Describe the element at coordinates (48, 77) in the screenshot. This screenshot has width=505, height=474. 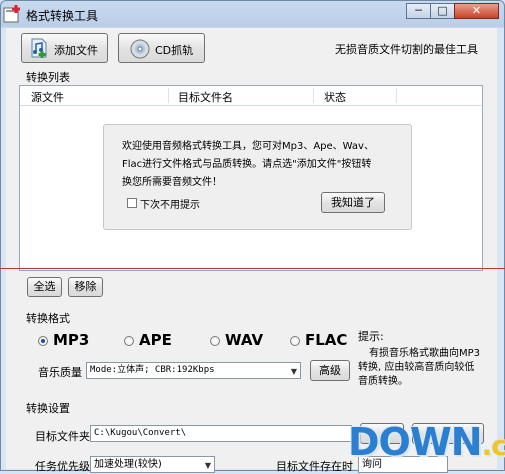
I see `list-section-title: 转换列表` at that location.